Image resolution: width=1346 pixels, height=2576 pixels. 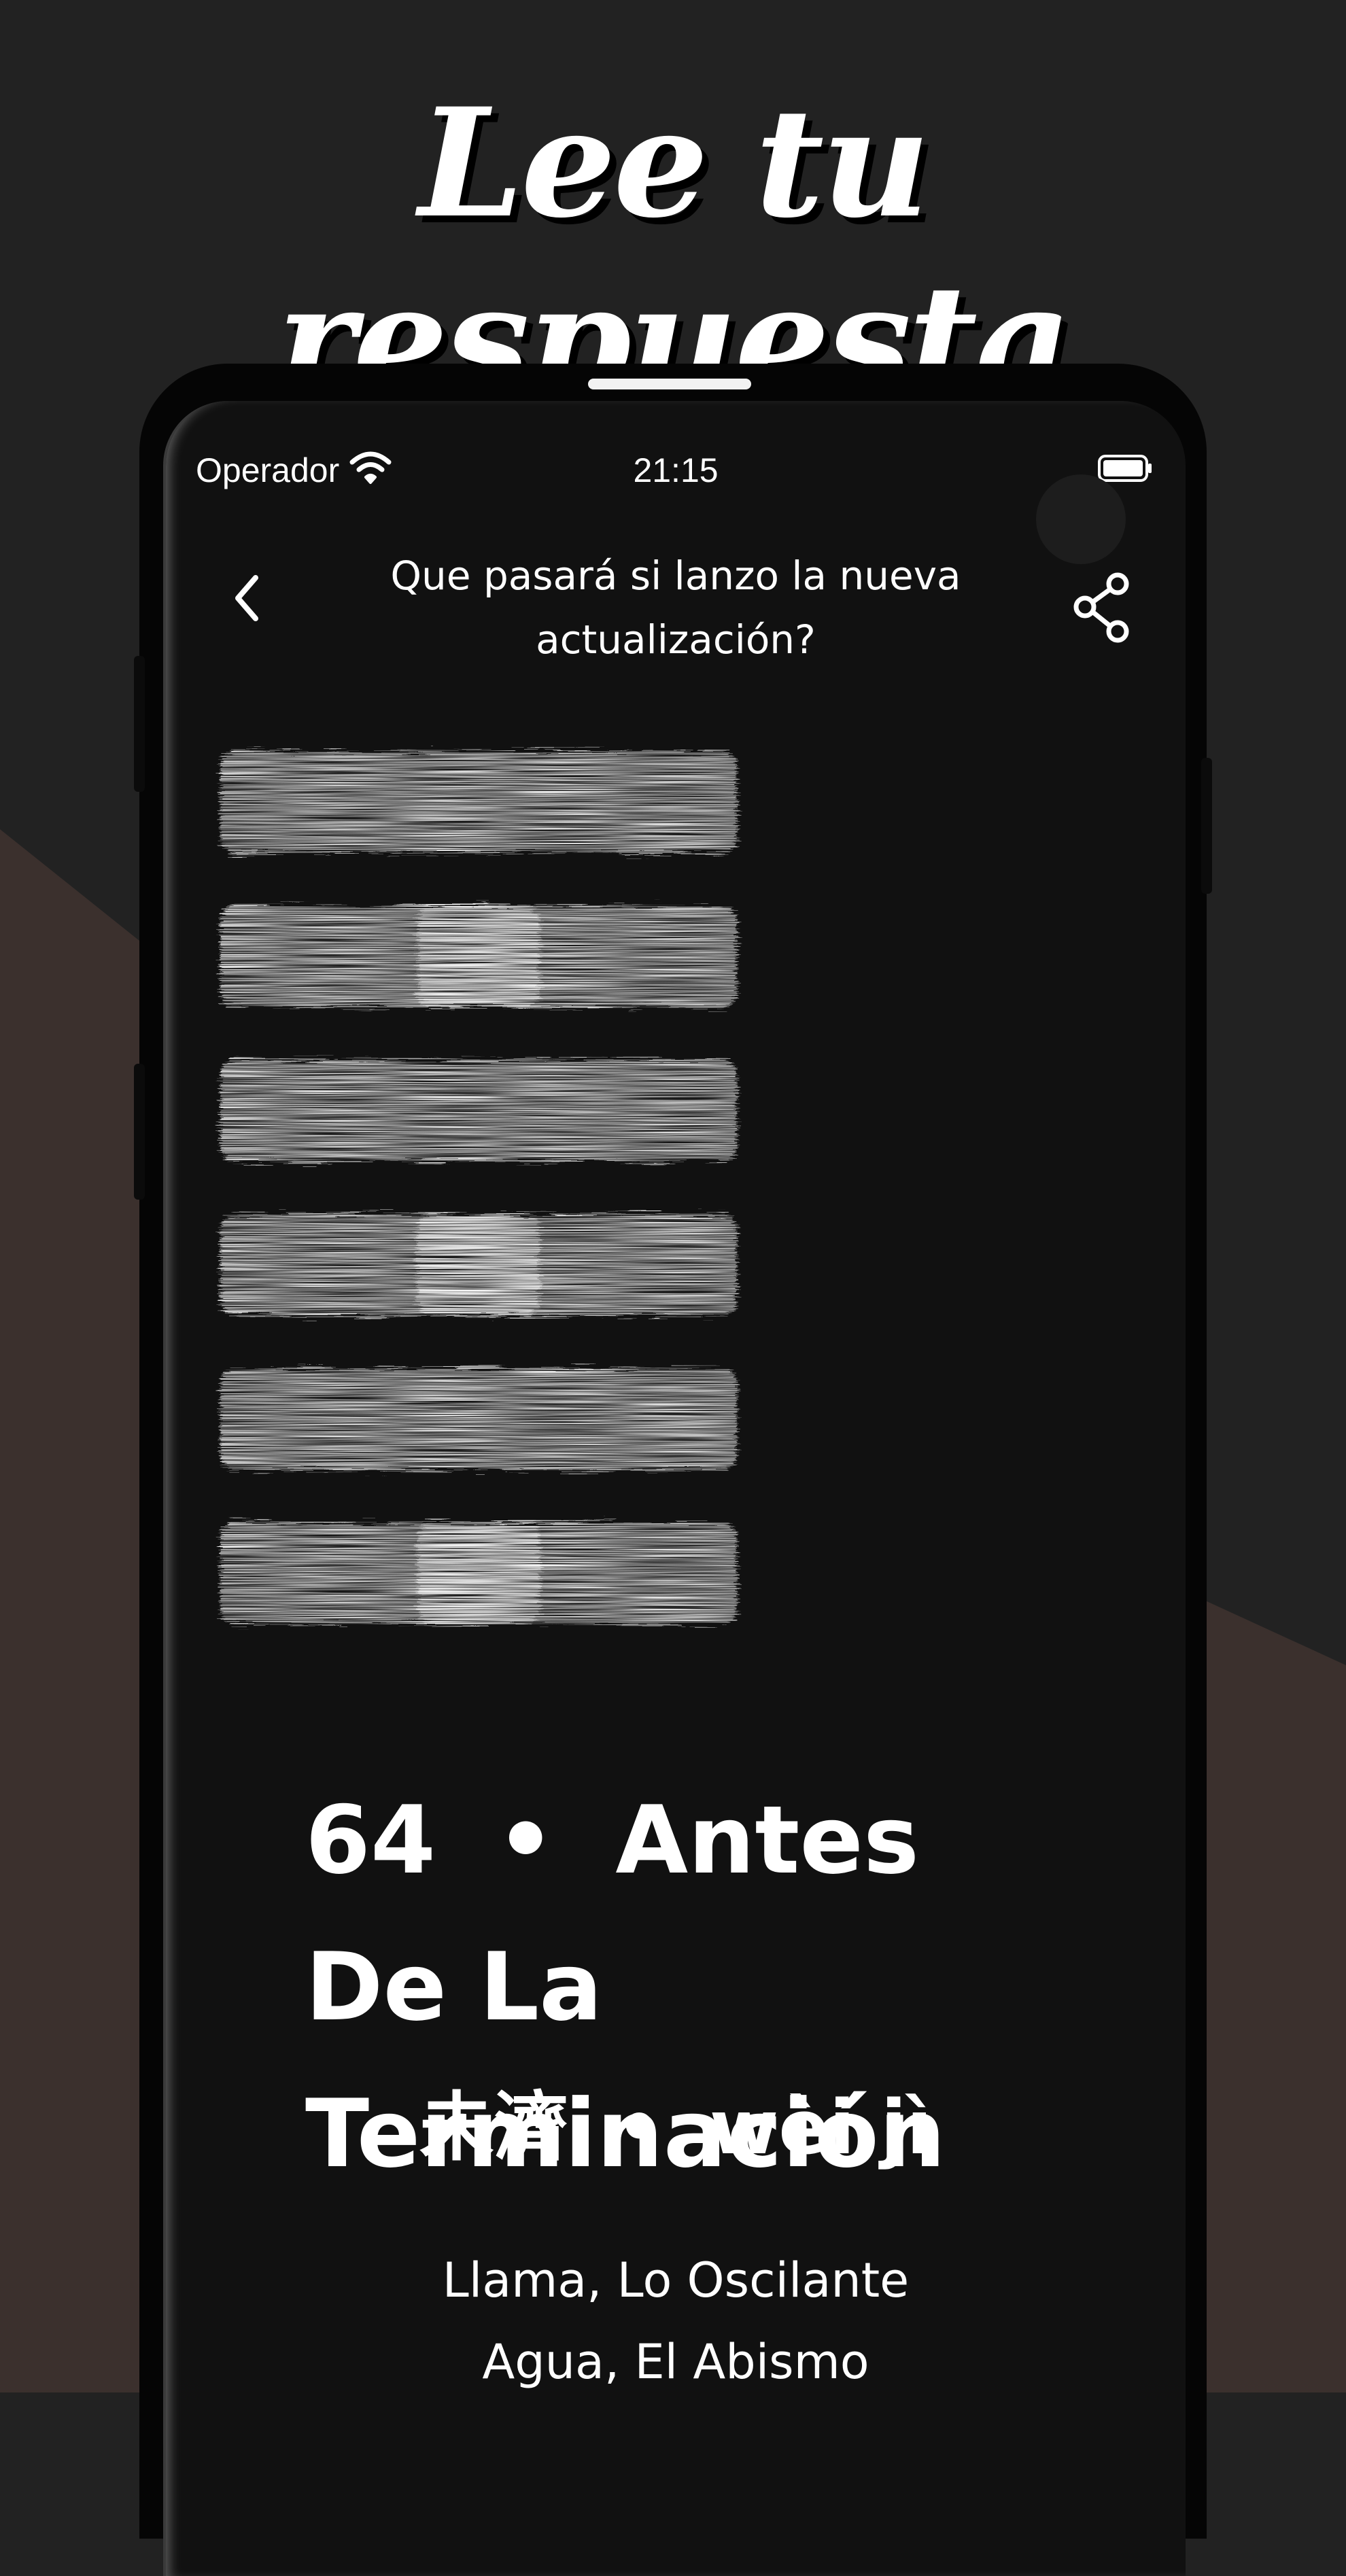 What do you see at coordinates (670, 384) in the screenshot?
I see `earpiece` at bounding box center [670, 384].